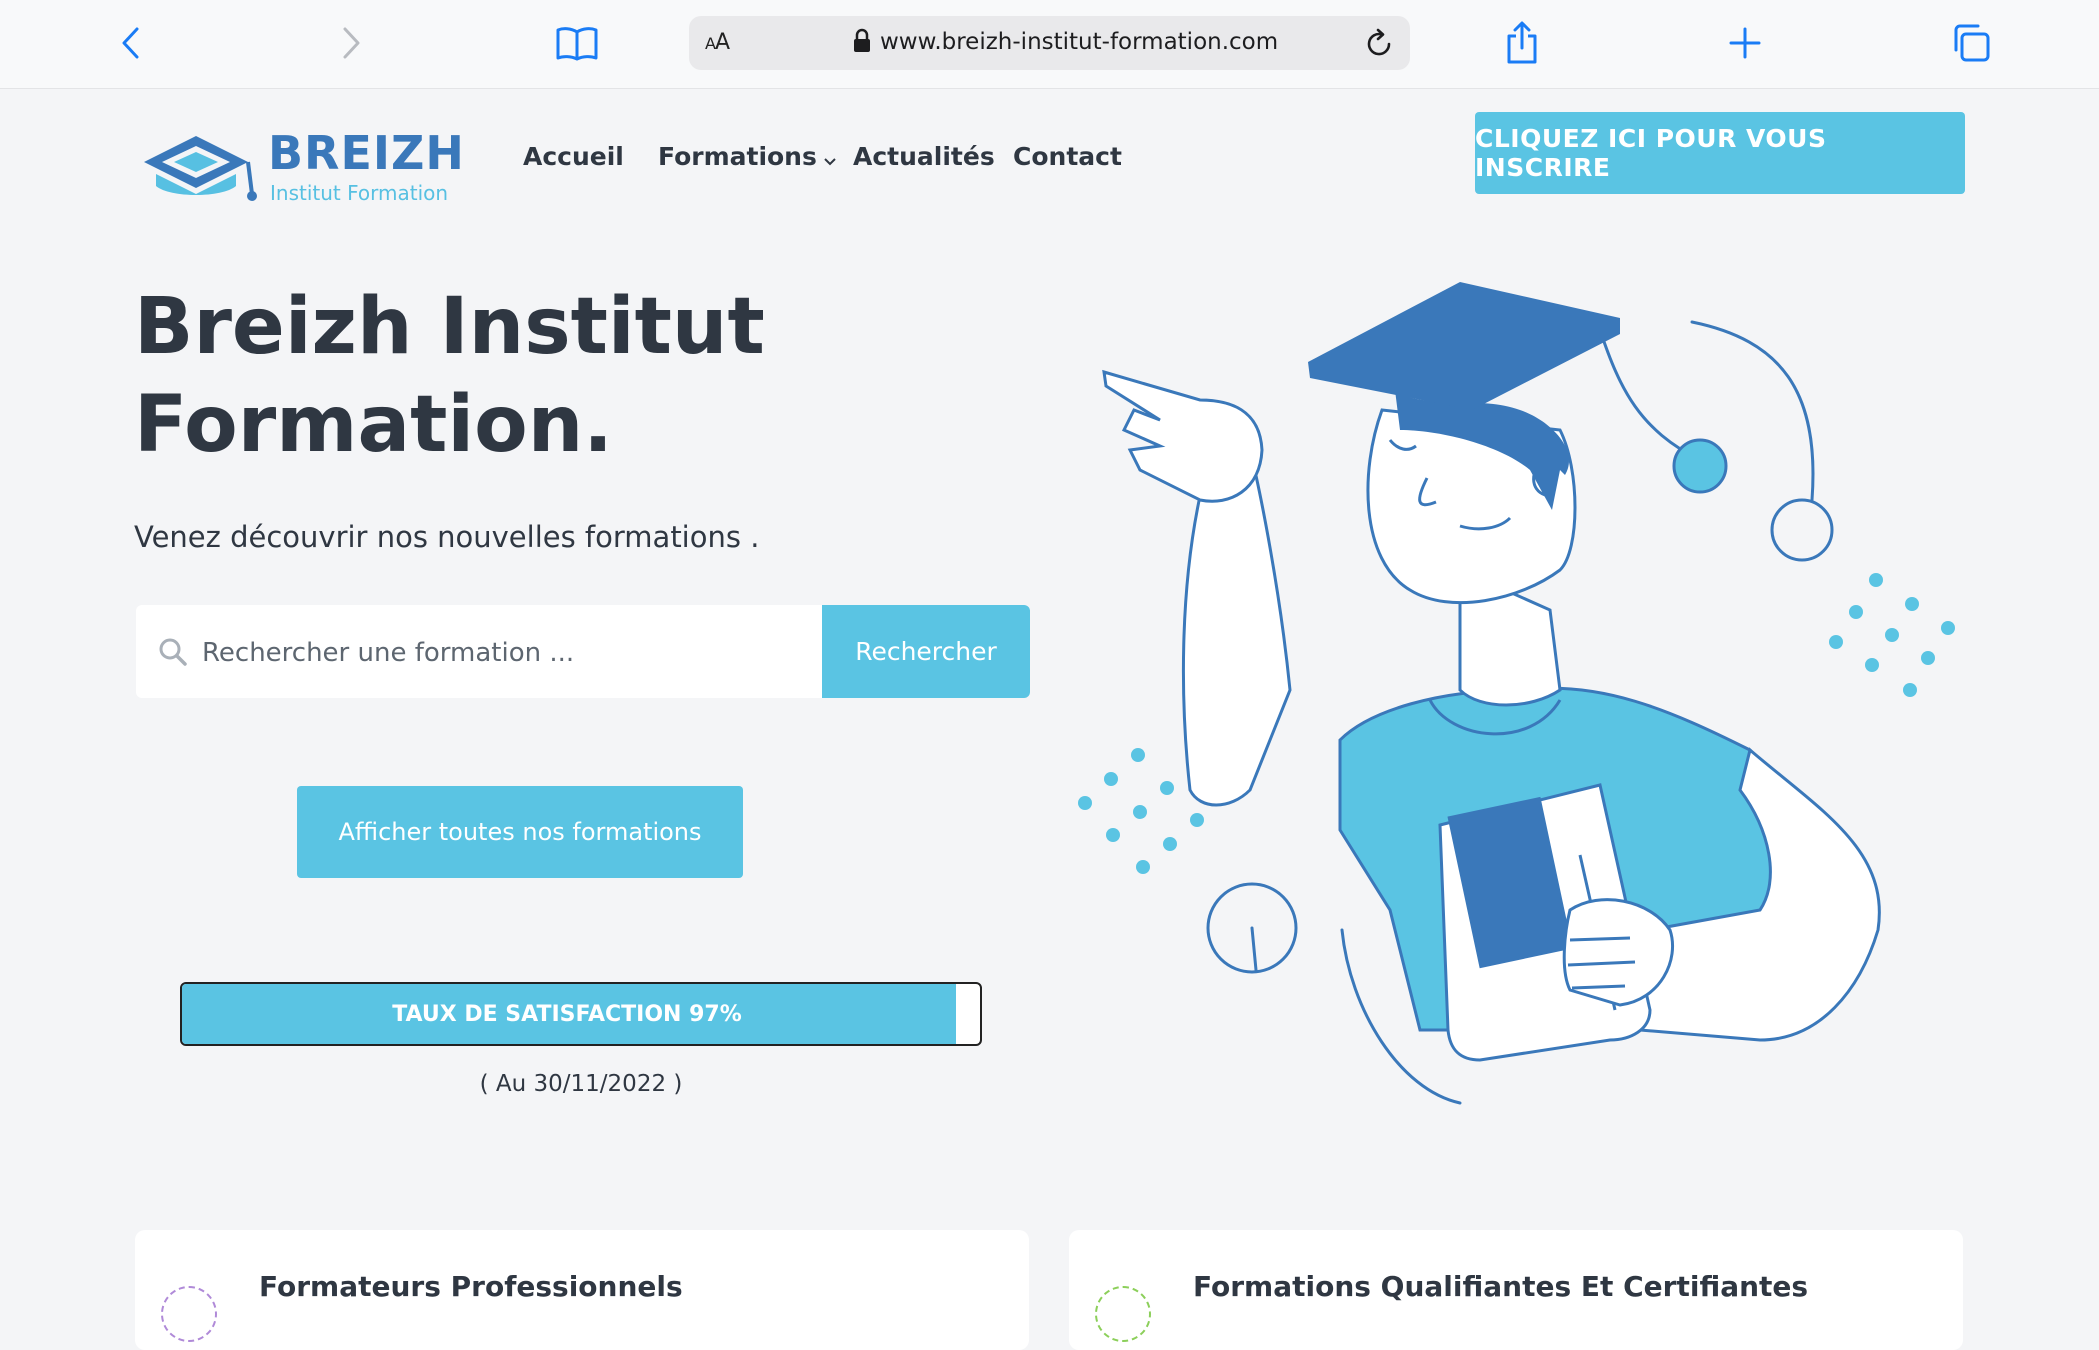 This screenshot has height=1350, width=2099. What do you see at coordinates (924, 156) in the screenshot?
I see `nav-actualites: Actualités` at bounding box center [924, 156].